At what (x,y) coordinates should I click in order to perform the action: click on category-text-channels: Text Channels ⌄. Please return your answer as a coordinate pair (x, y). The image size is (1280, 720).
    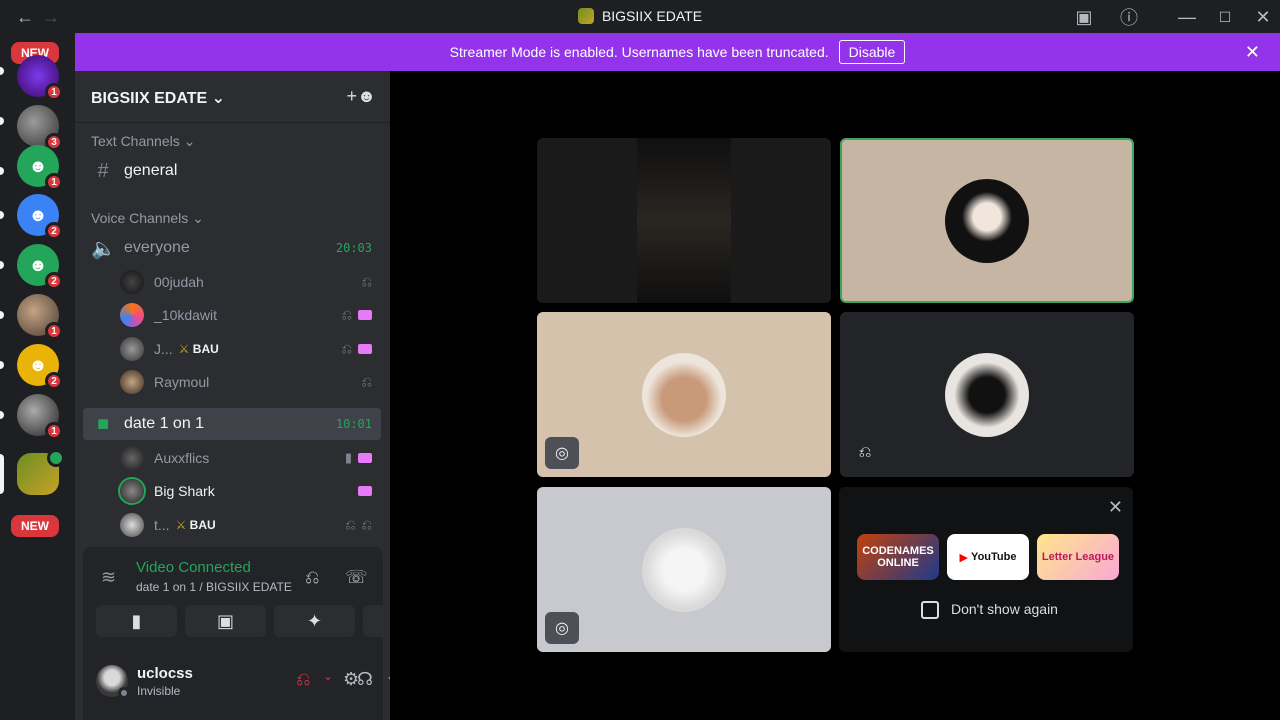
    Looking at the image, I should click on (143, 141).